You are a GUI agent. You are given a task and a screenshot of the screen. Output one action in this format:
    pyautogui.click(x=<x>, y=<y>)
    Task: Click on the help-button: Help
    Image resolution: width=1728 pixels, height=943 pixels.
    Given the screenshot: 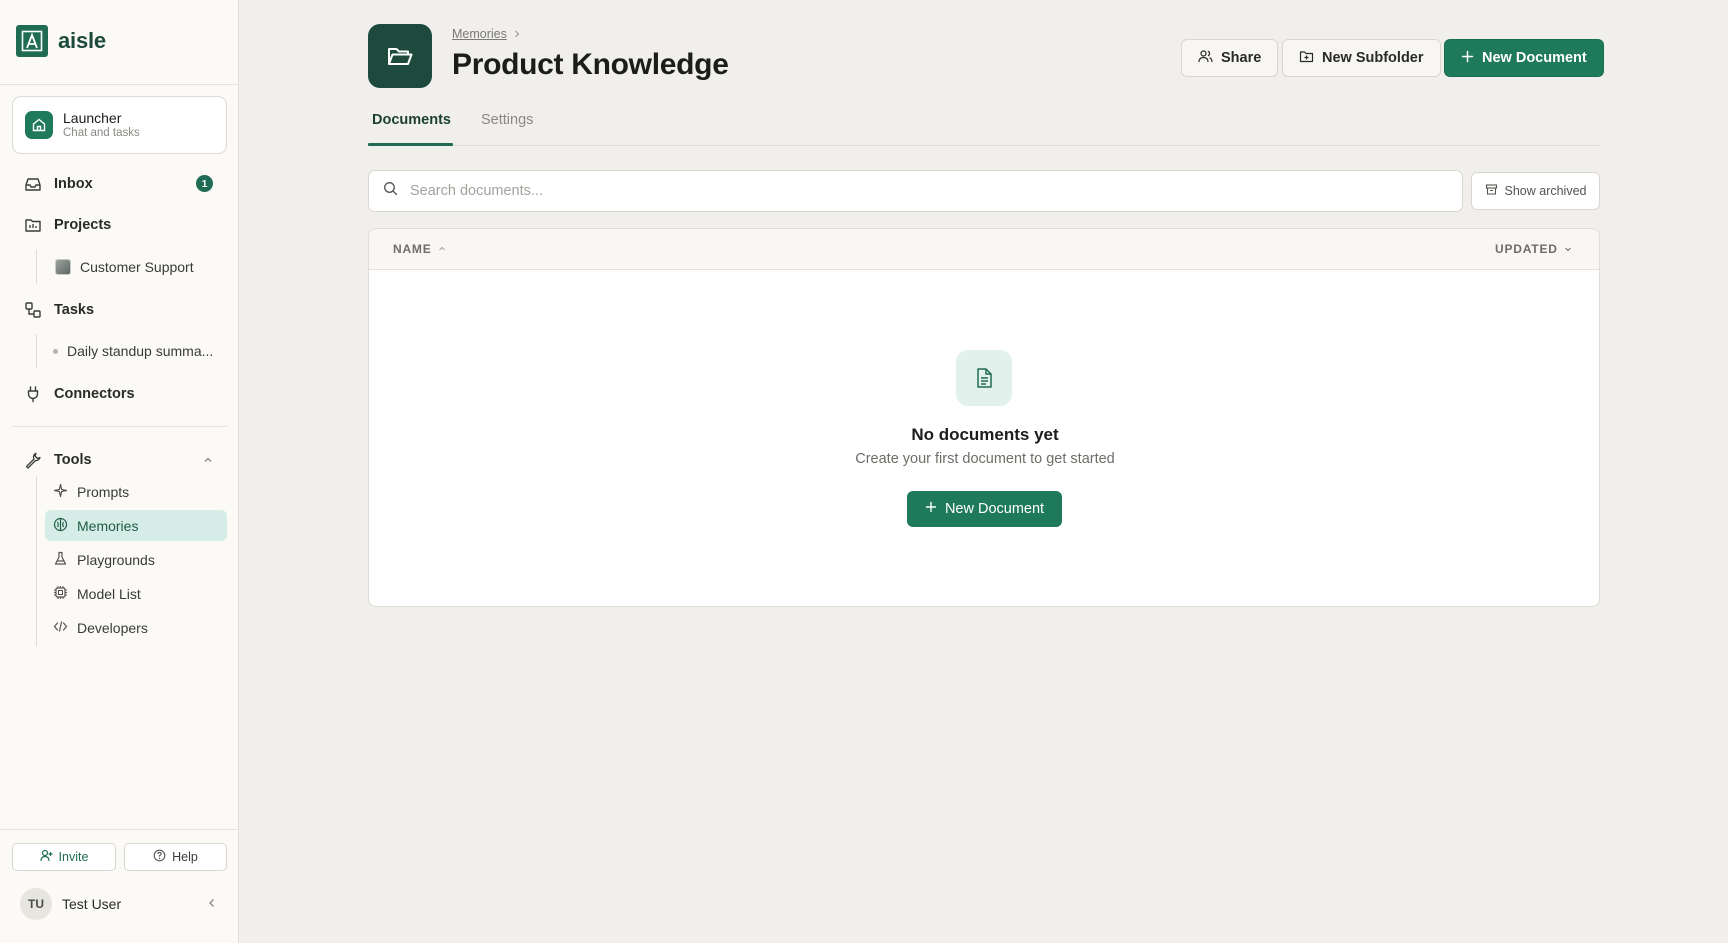 What is the action you would take?
    pyautogui.click(x=175, y=857)
    